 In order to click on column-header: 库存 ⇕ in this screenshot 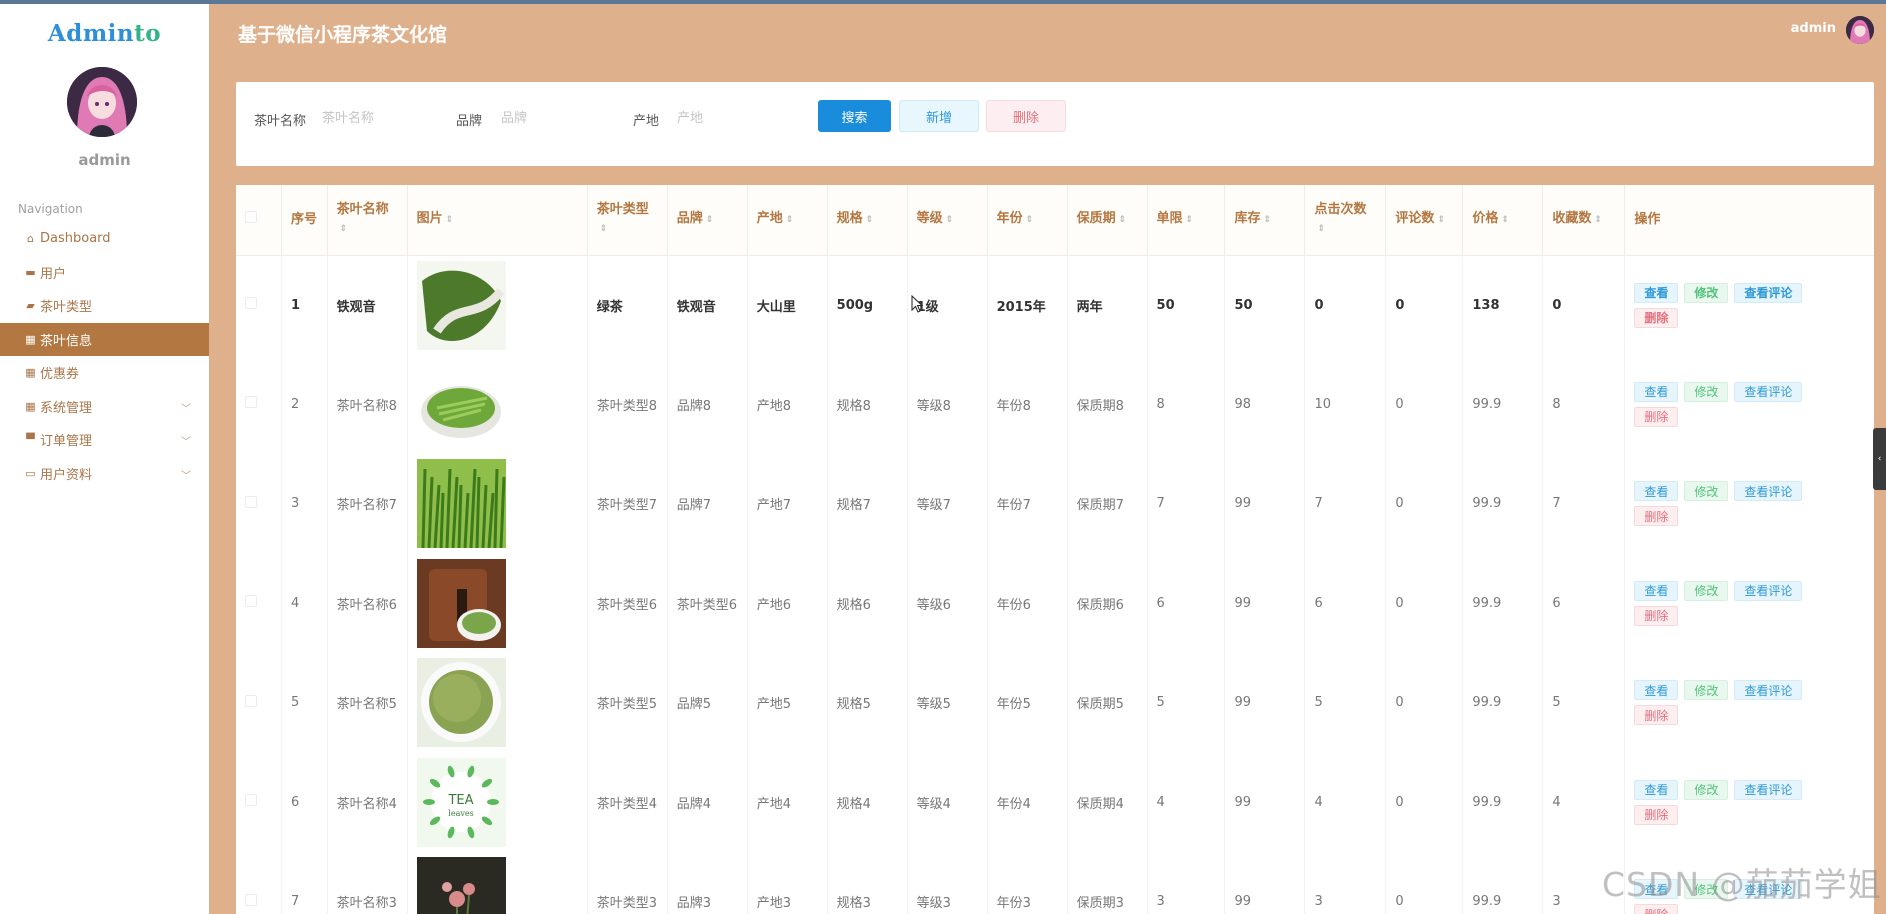, I will do `click(1265, 220)`.